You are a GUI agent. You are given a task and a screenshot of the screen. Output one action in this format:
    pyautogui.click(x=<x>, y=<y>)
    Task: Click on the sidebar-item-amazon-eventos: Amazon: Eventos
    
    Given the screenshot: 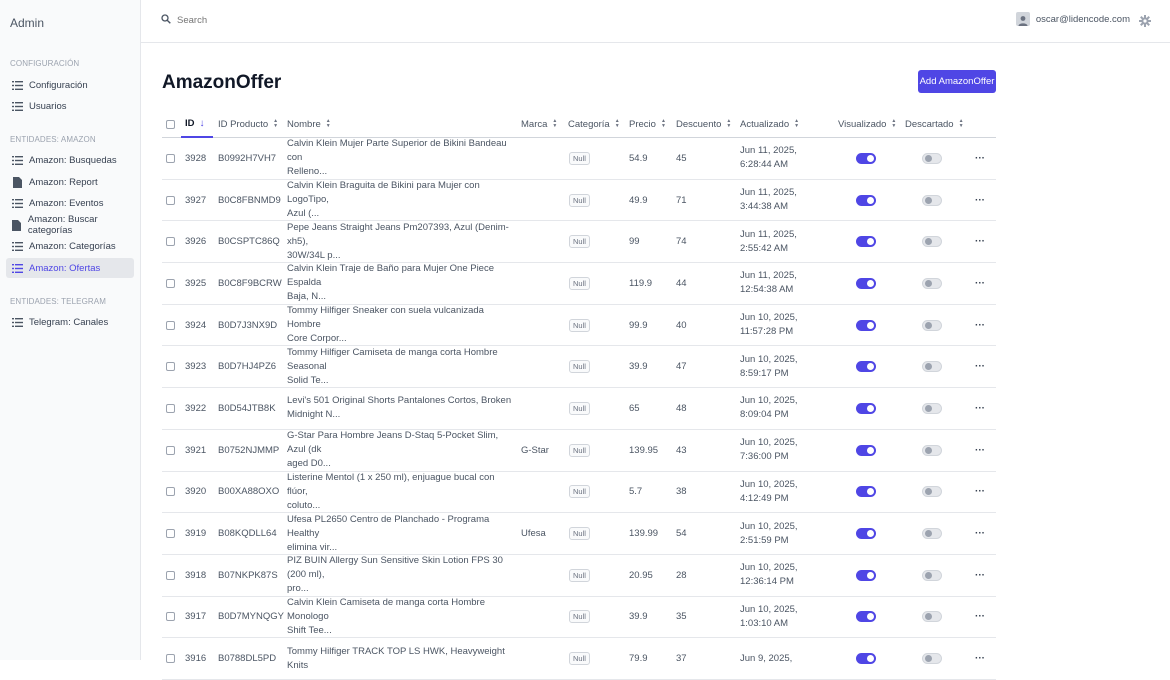 What is the action you would take?
    pyautogui.click(x=70, y=203)
    